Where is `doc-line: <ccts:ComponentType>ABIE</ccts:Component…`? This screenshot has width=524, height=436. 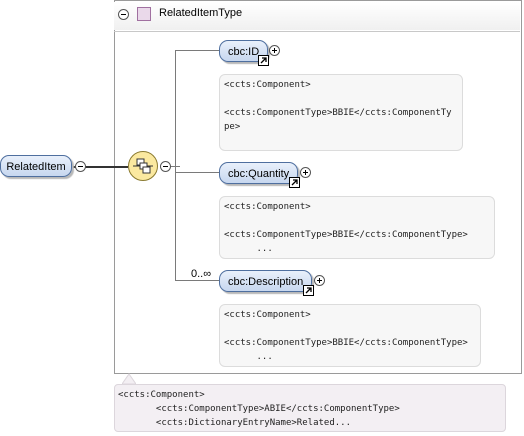
doc-line: <ccts:ComponentType>ABIE</ccts:Component… is located at coordinates (259, 409).